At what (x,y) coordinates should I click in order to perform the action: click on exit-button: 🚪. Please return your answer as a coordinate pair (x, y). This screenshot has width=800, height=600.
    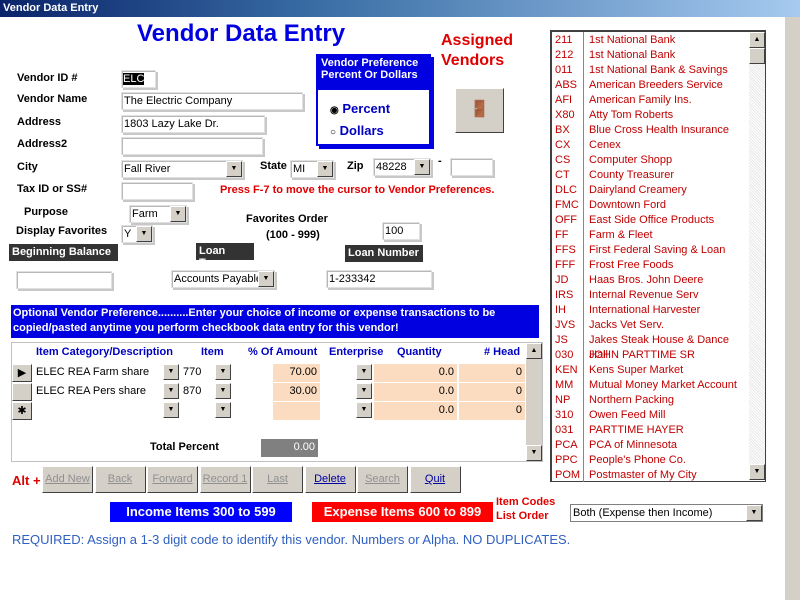
    Looking at the image, I should click on (479, 110).